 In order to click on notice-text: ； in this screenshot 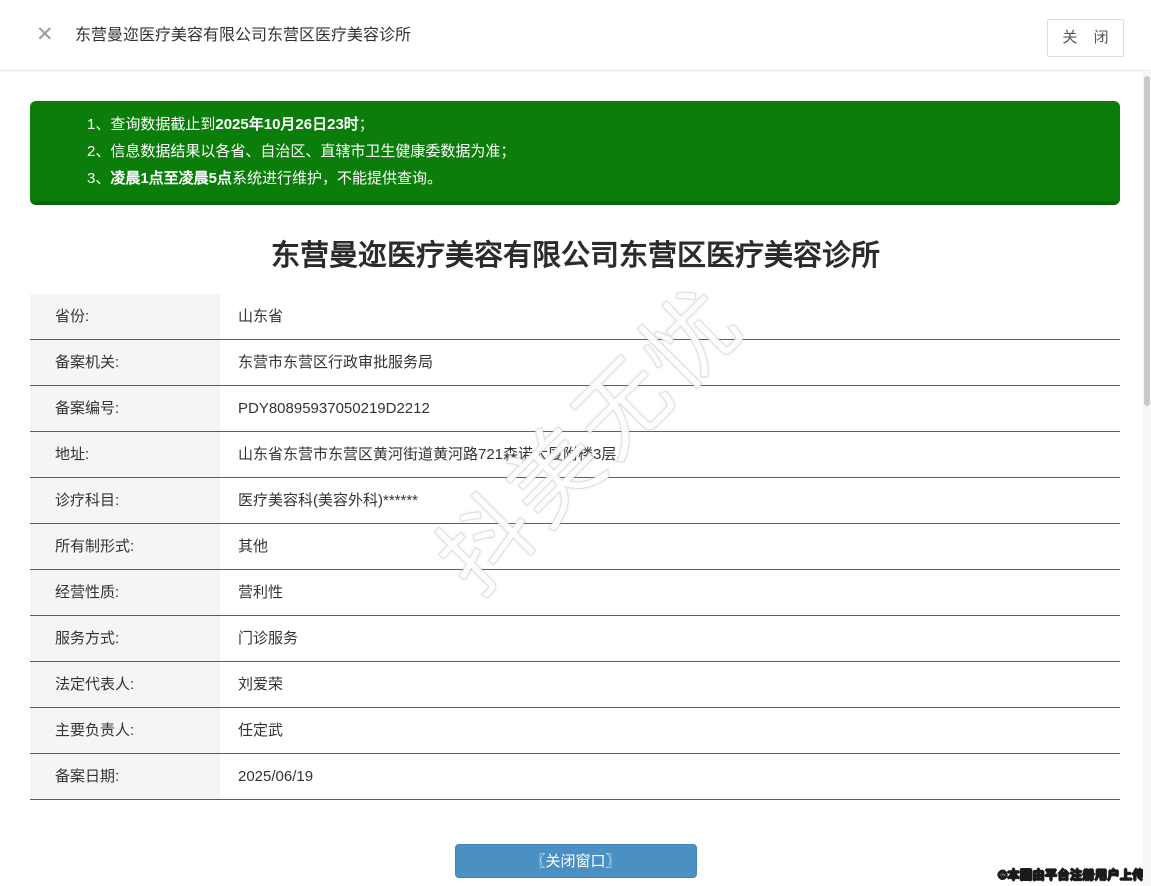, I will do `click(366, 124)`.